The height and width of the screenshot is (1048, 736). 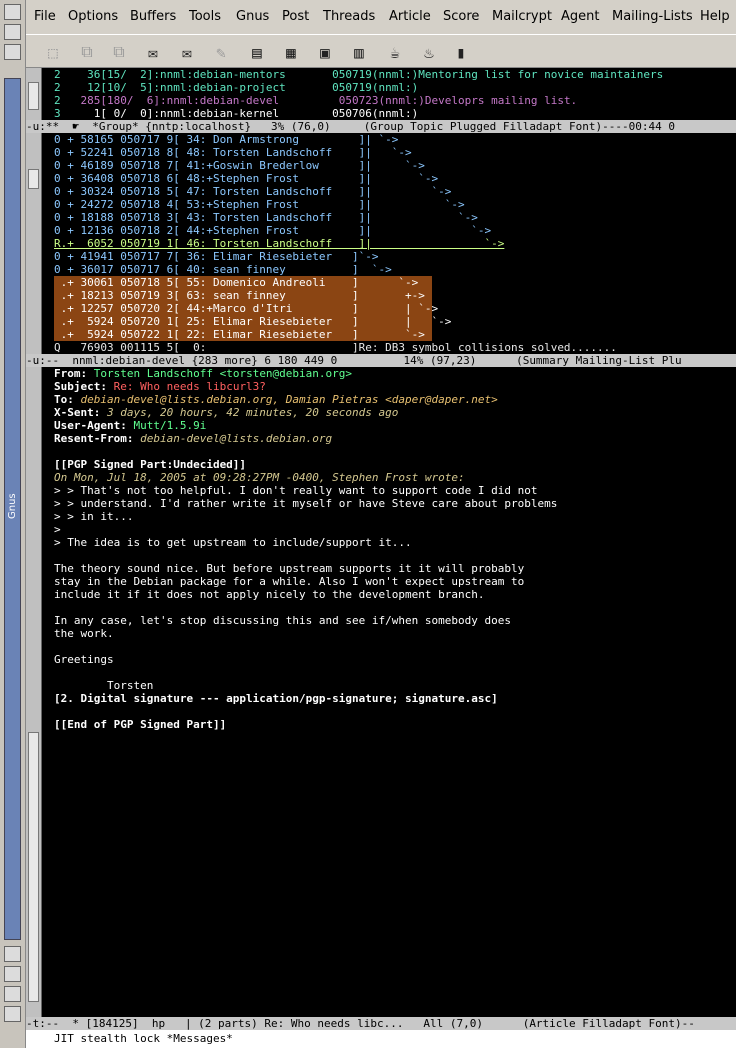 I want to click on article-body-line: >, so click(x=57, y=529).